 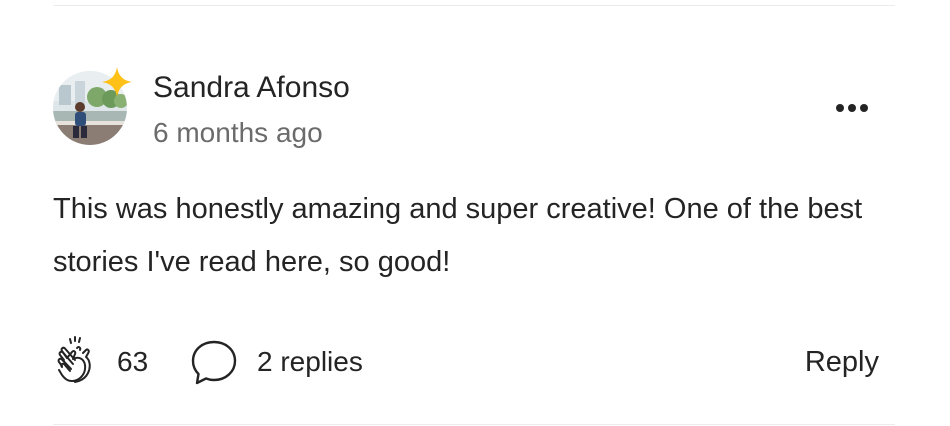 I want to click on sparkle-icon, so click(x=117, y=82).